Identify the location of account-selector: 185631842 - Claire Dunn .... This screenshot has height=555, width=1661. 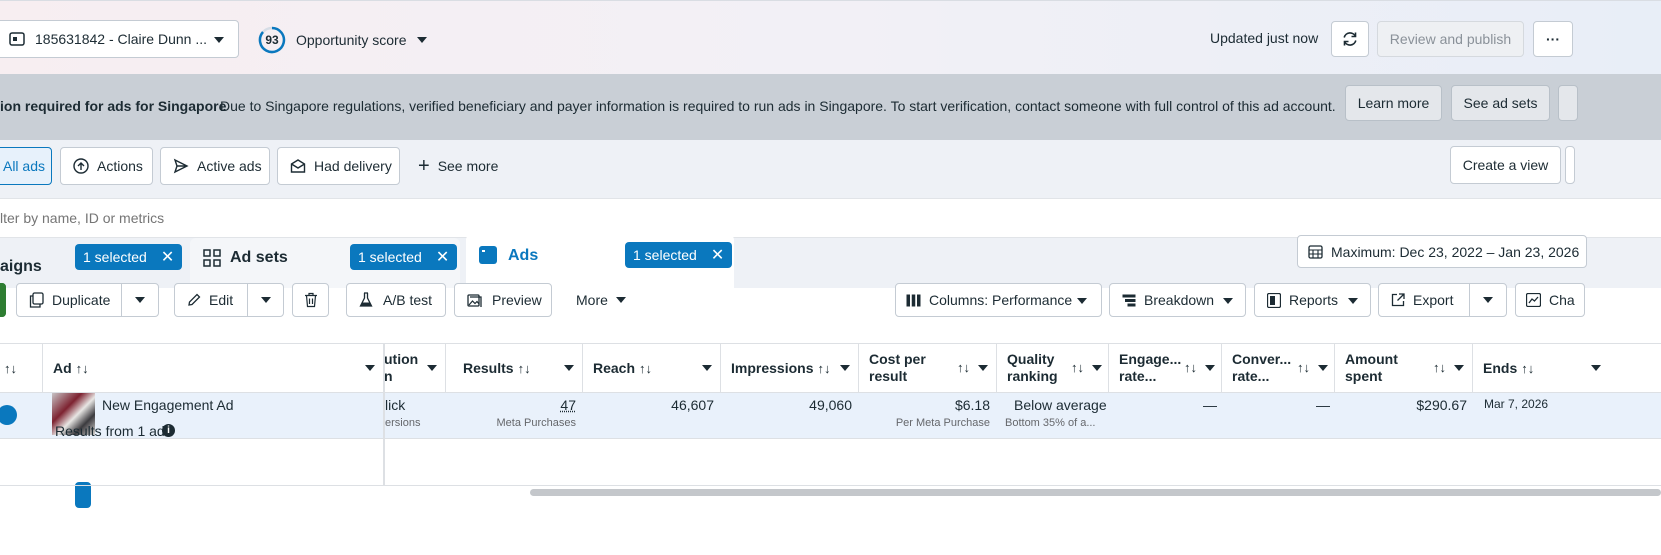
(119, 39).